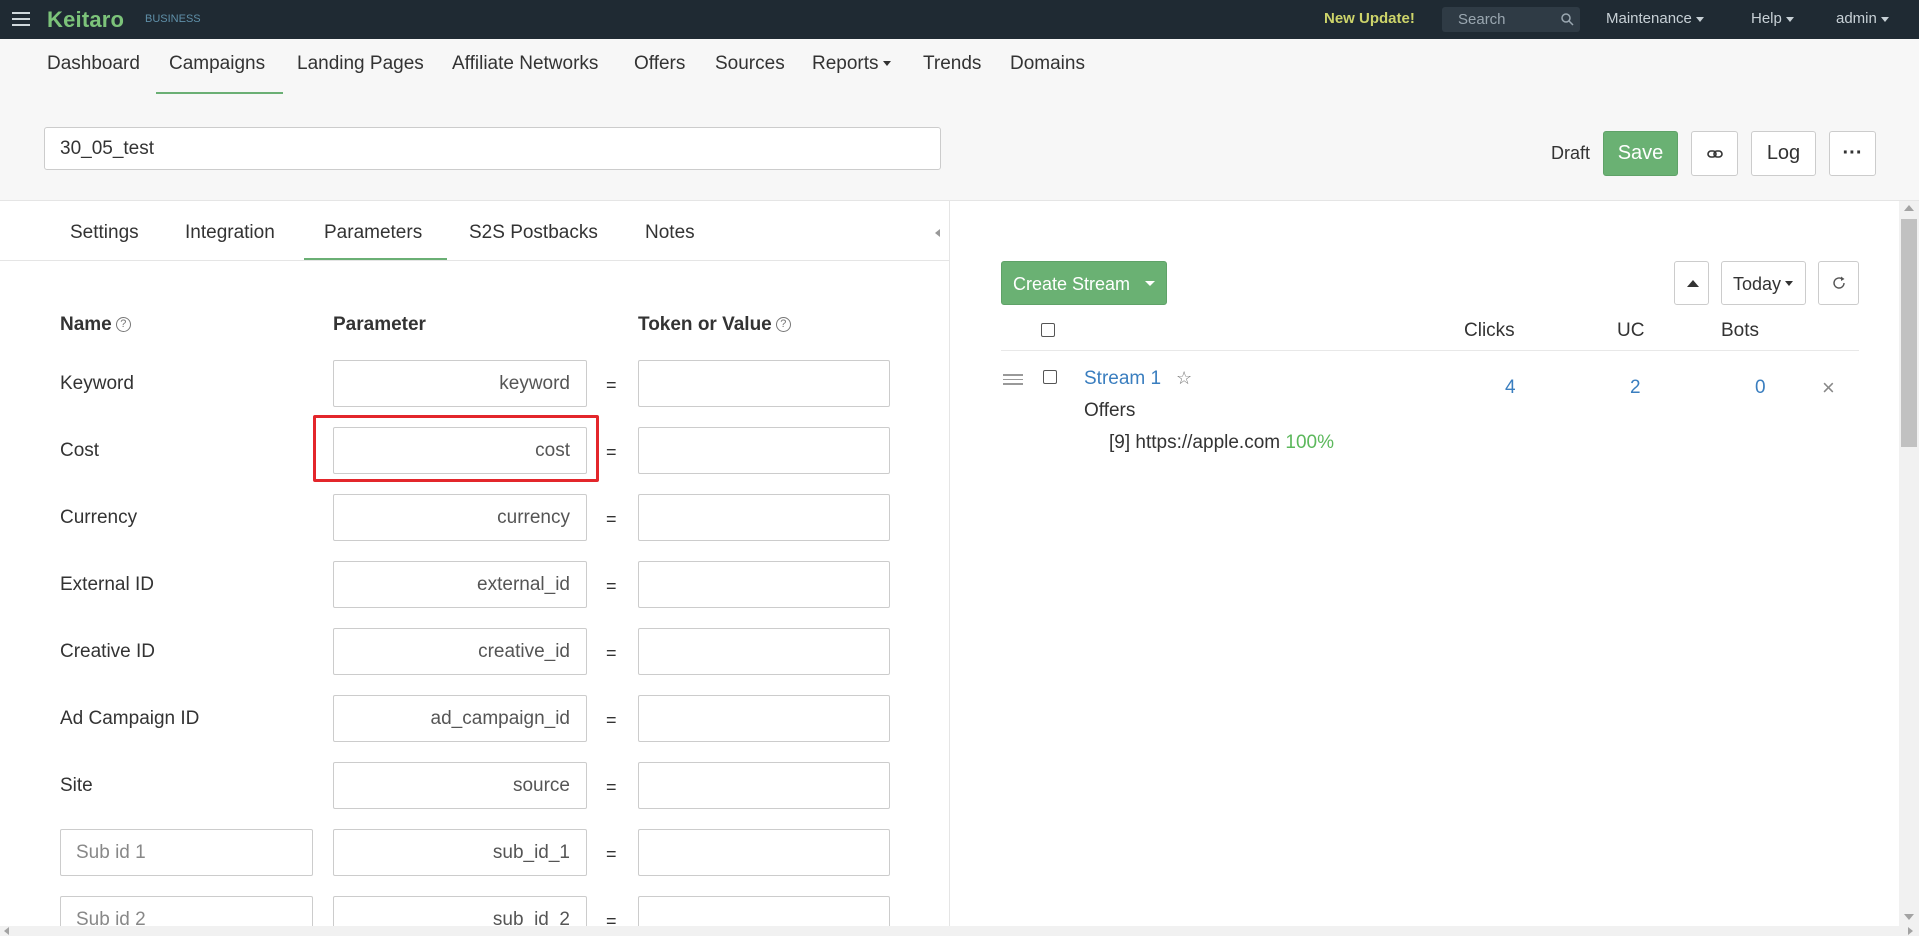  I want to click on scrollbar-thumb, so click(1909, 333).